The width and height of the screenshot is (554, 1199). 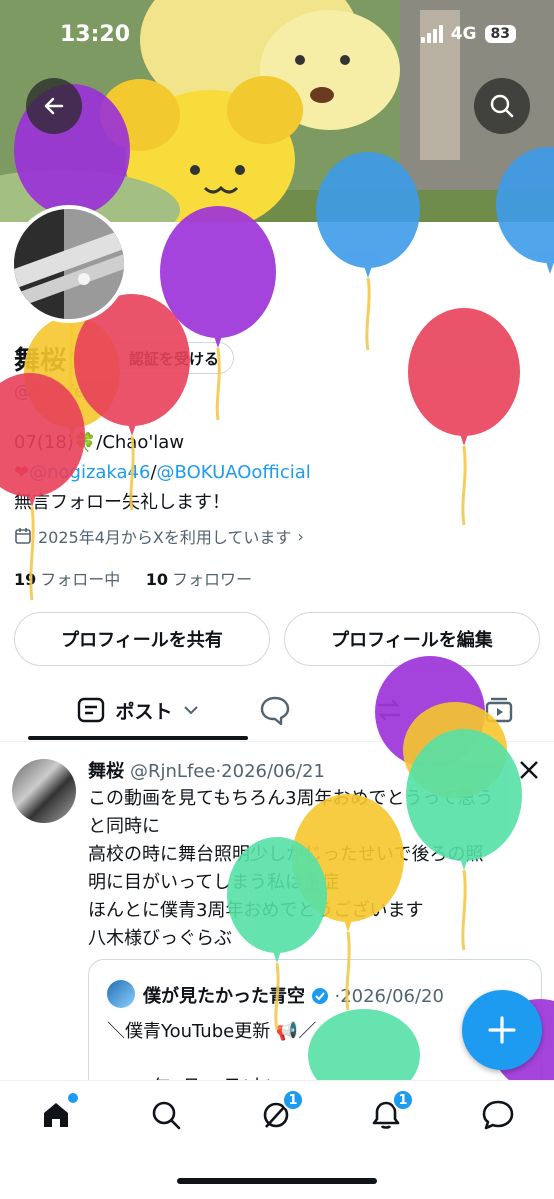 What do you see at coordinates (300, 536) in the screenshot?
I see `chevron-right-icon: ›` at bounding box center [300, 536].